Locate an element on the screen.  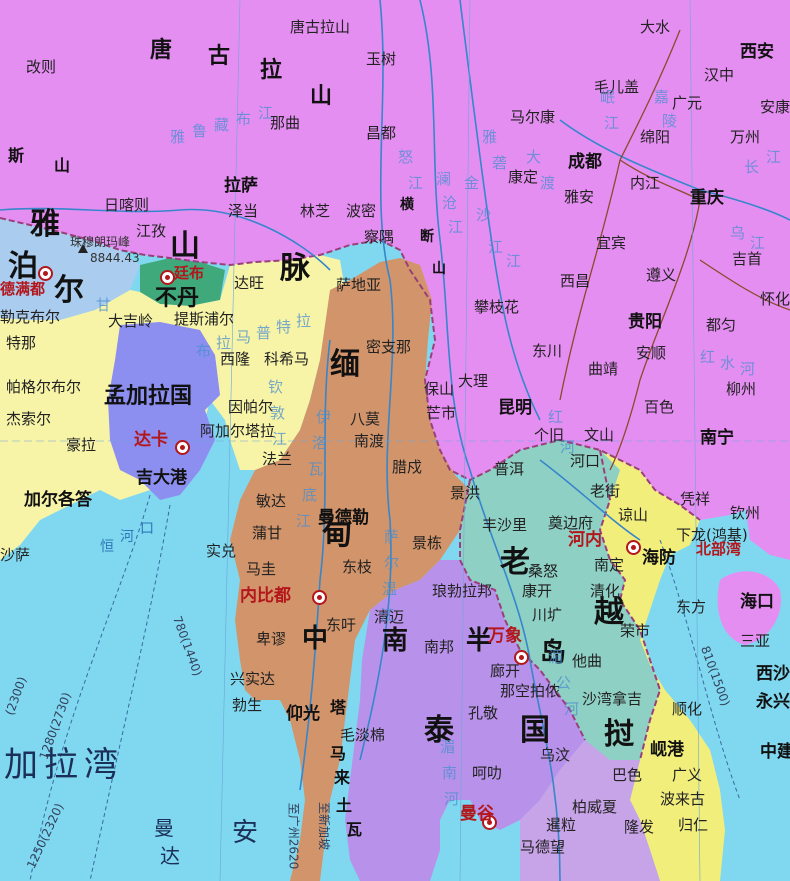
city-bhamo: 八莫 is located at coordinates (365, 419).